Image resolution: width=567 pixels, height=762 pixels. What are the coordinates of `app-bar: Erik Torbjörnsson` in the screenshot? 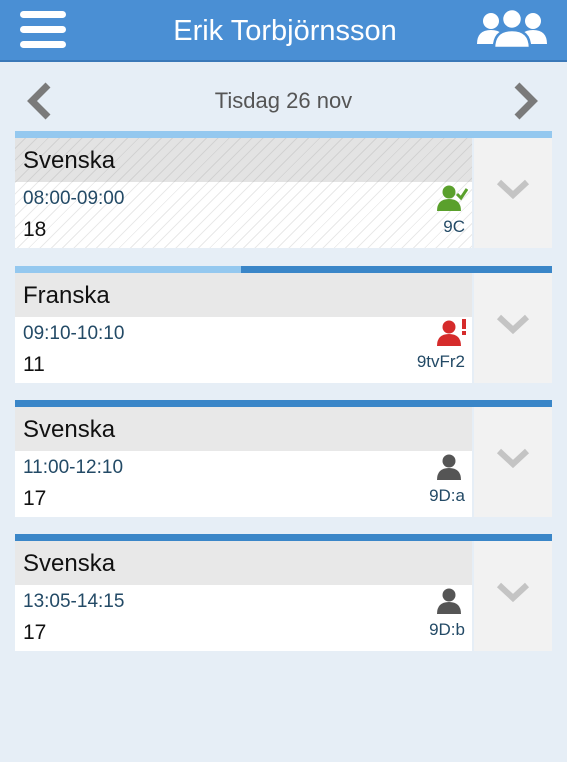 It's located at (283, 31).